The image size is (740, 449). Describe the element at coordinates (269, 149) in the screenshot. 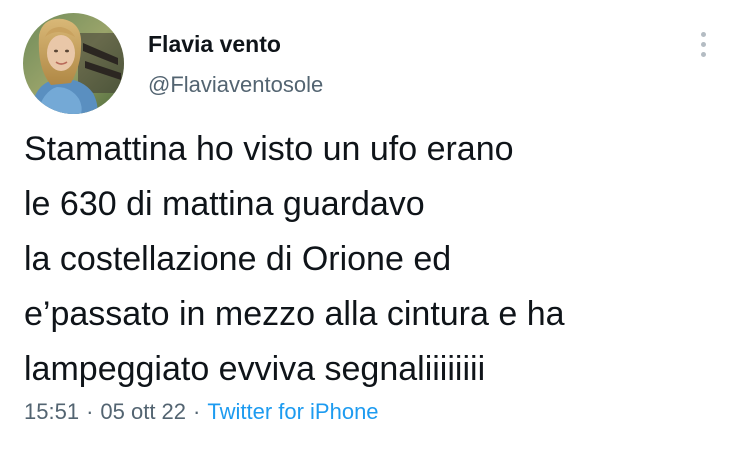

I see `tweet-text-line: Stamattina ho visto un ufo erano` at that location.